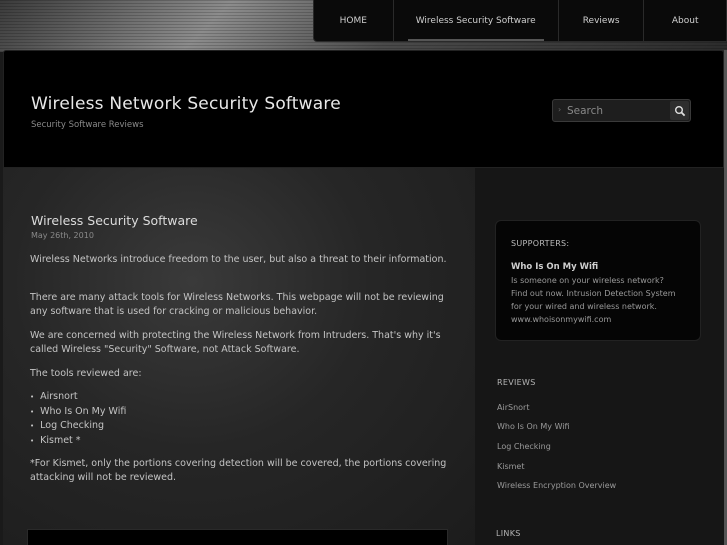 Image resolution: width=727 pixels, height=545 pixels. I want to click on list-item: Kismet *, so click(78, 441).